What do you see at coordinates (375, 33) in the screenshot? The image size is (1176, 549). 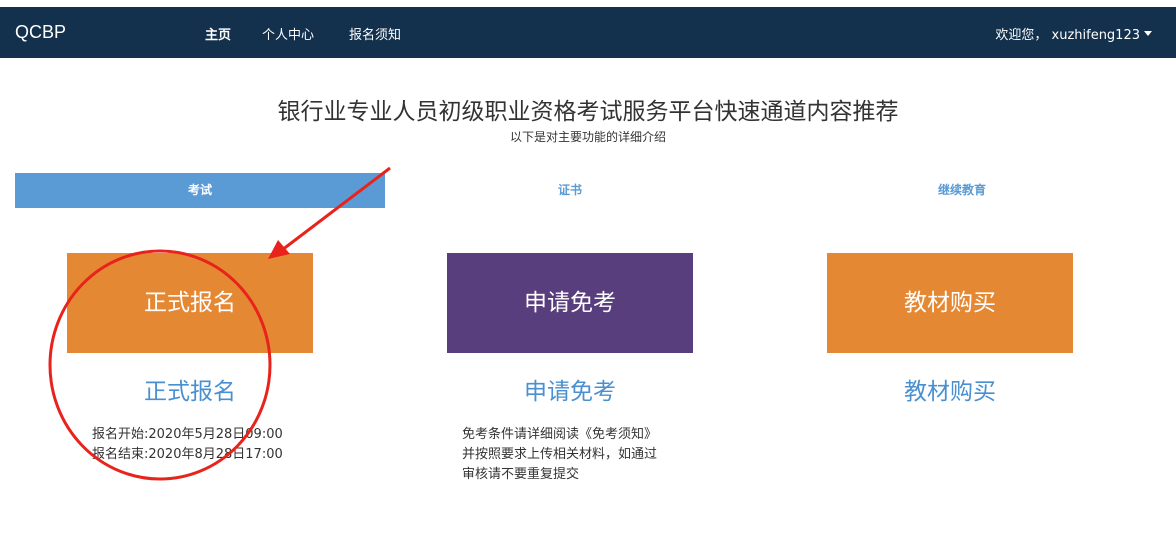 I see `nav-registration-notice: 报名须知` at bounding box center [375, 33].